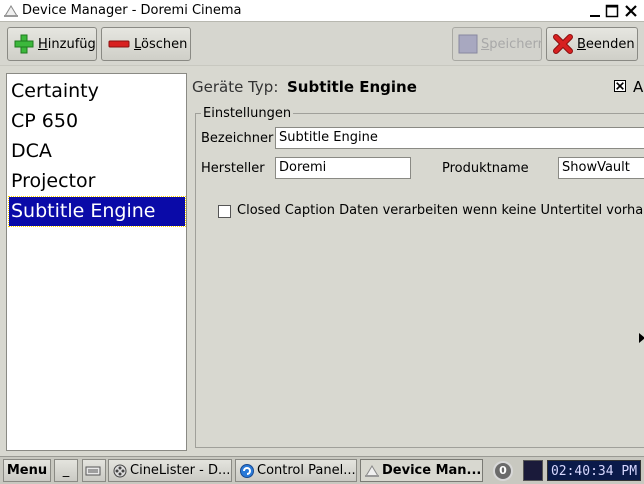 The width and height of the screenshot is (644, 484). What do you see at coordinates (24, 44) in the screenshot?
I see `plus-icon` at bounding box center [24, 44].